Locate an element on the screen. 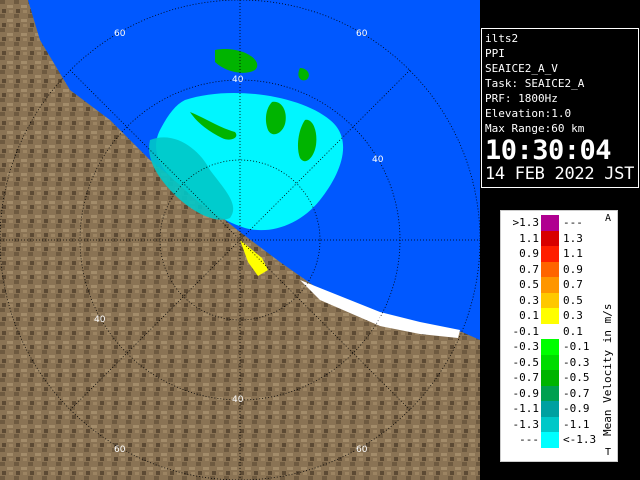 The image size is (640, 480). legend-min-value: 0.9 is located at coordinates (529, 253).